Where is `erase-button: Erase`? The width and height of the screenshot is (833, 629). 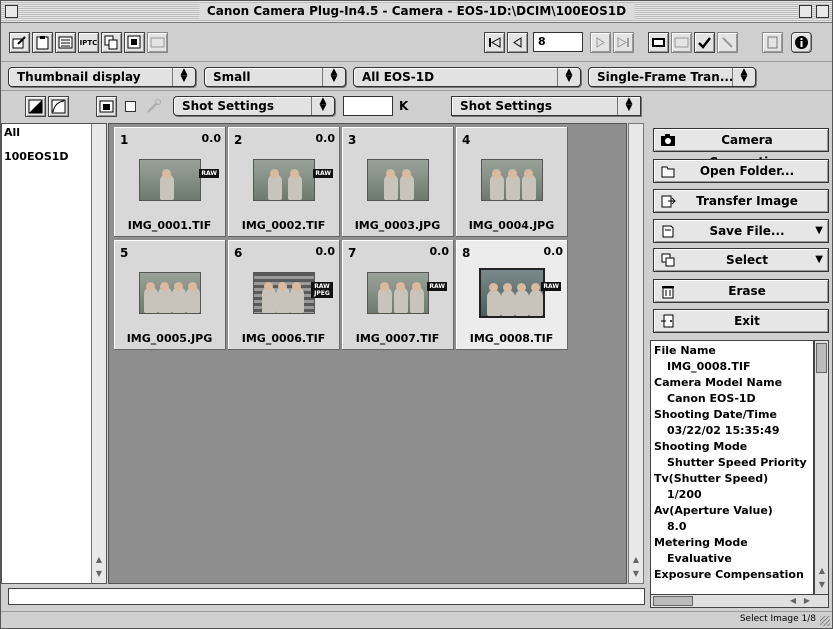
erase-button: Erase is located at coordinates (741, 291).